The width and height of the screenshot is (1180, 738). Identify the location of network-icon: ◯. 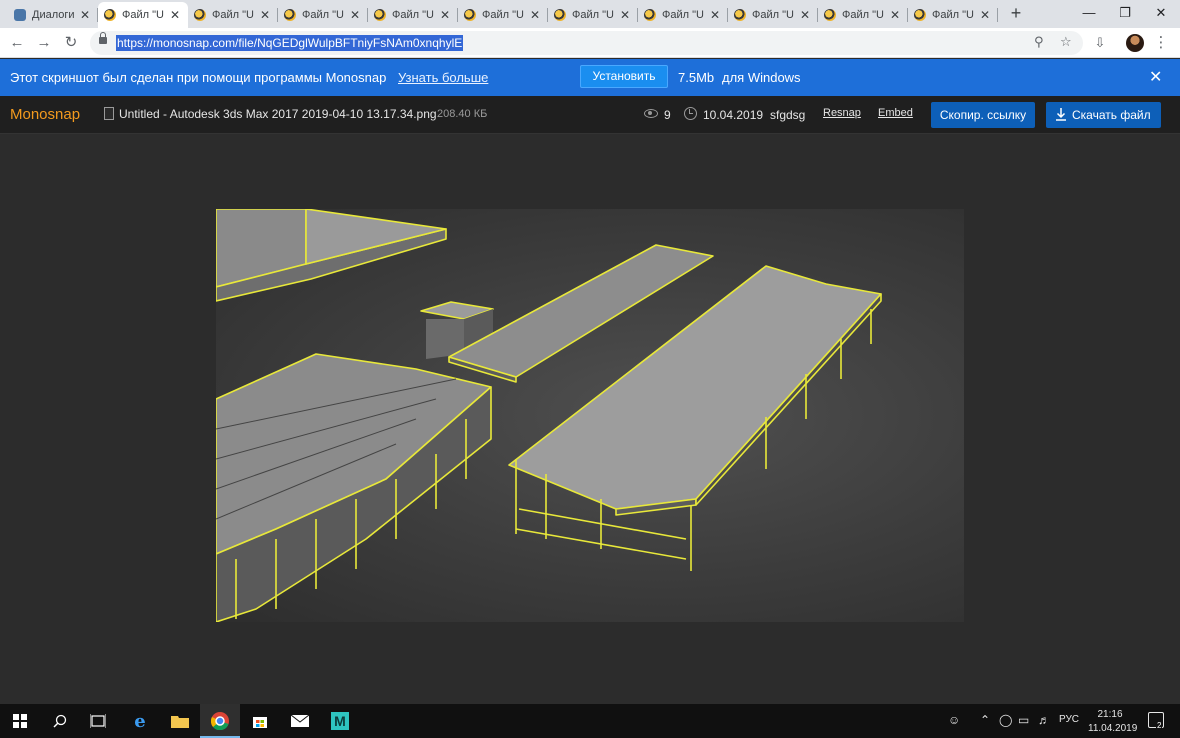
(1005, 720).